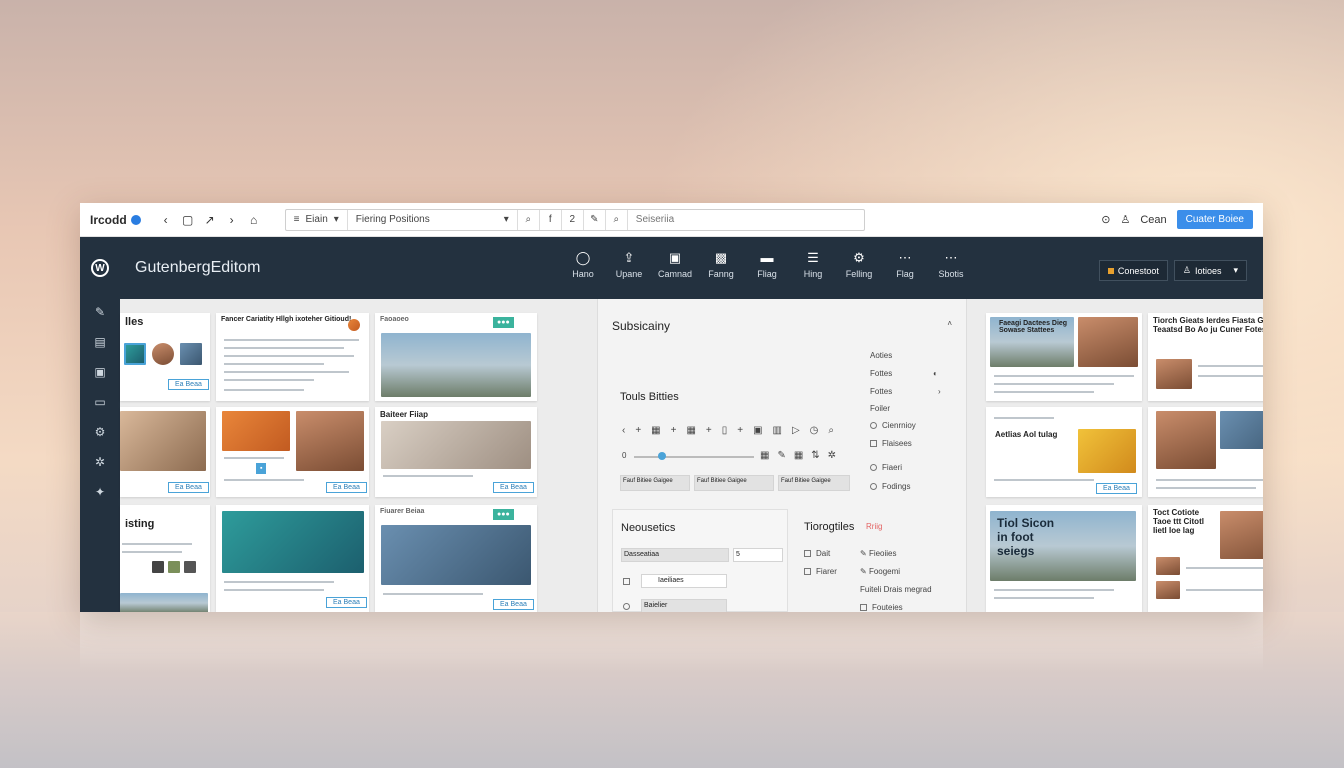 Image resolution: width=1344 pixels, height=768 pixels. I want to click on card: Fiuarer Beiaa ●●● Ea Beaa, so click(456, 558).